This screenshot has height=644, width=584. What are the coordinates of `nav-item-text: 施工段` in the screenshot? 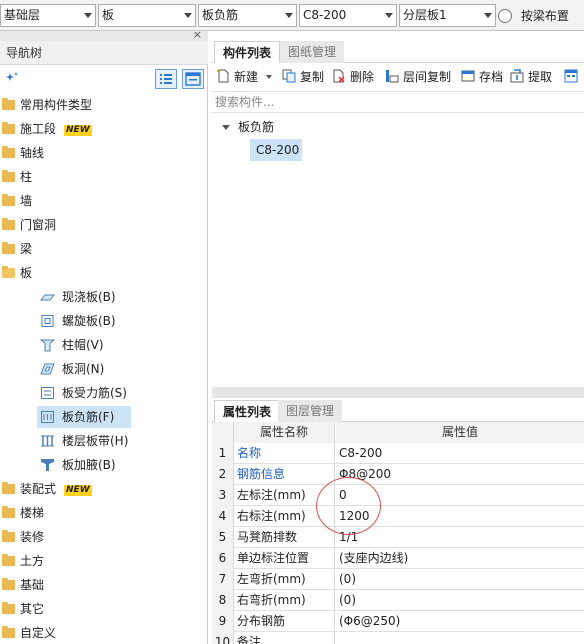 It's located at (38, 129).